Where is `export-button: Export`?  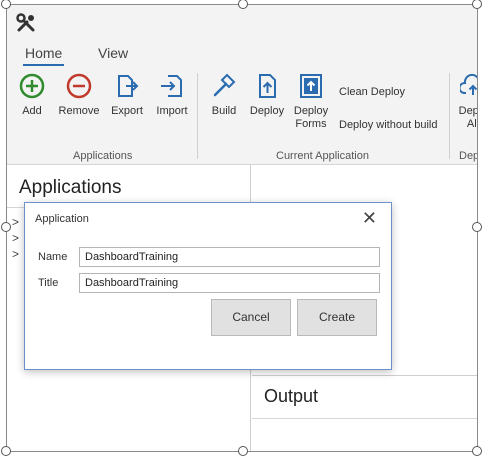 export-button: Export is located at coordinates (127, 95).